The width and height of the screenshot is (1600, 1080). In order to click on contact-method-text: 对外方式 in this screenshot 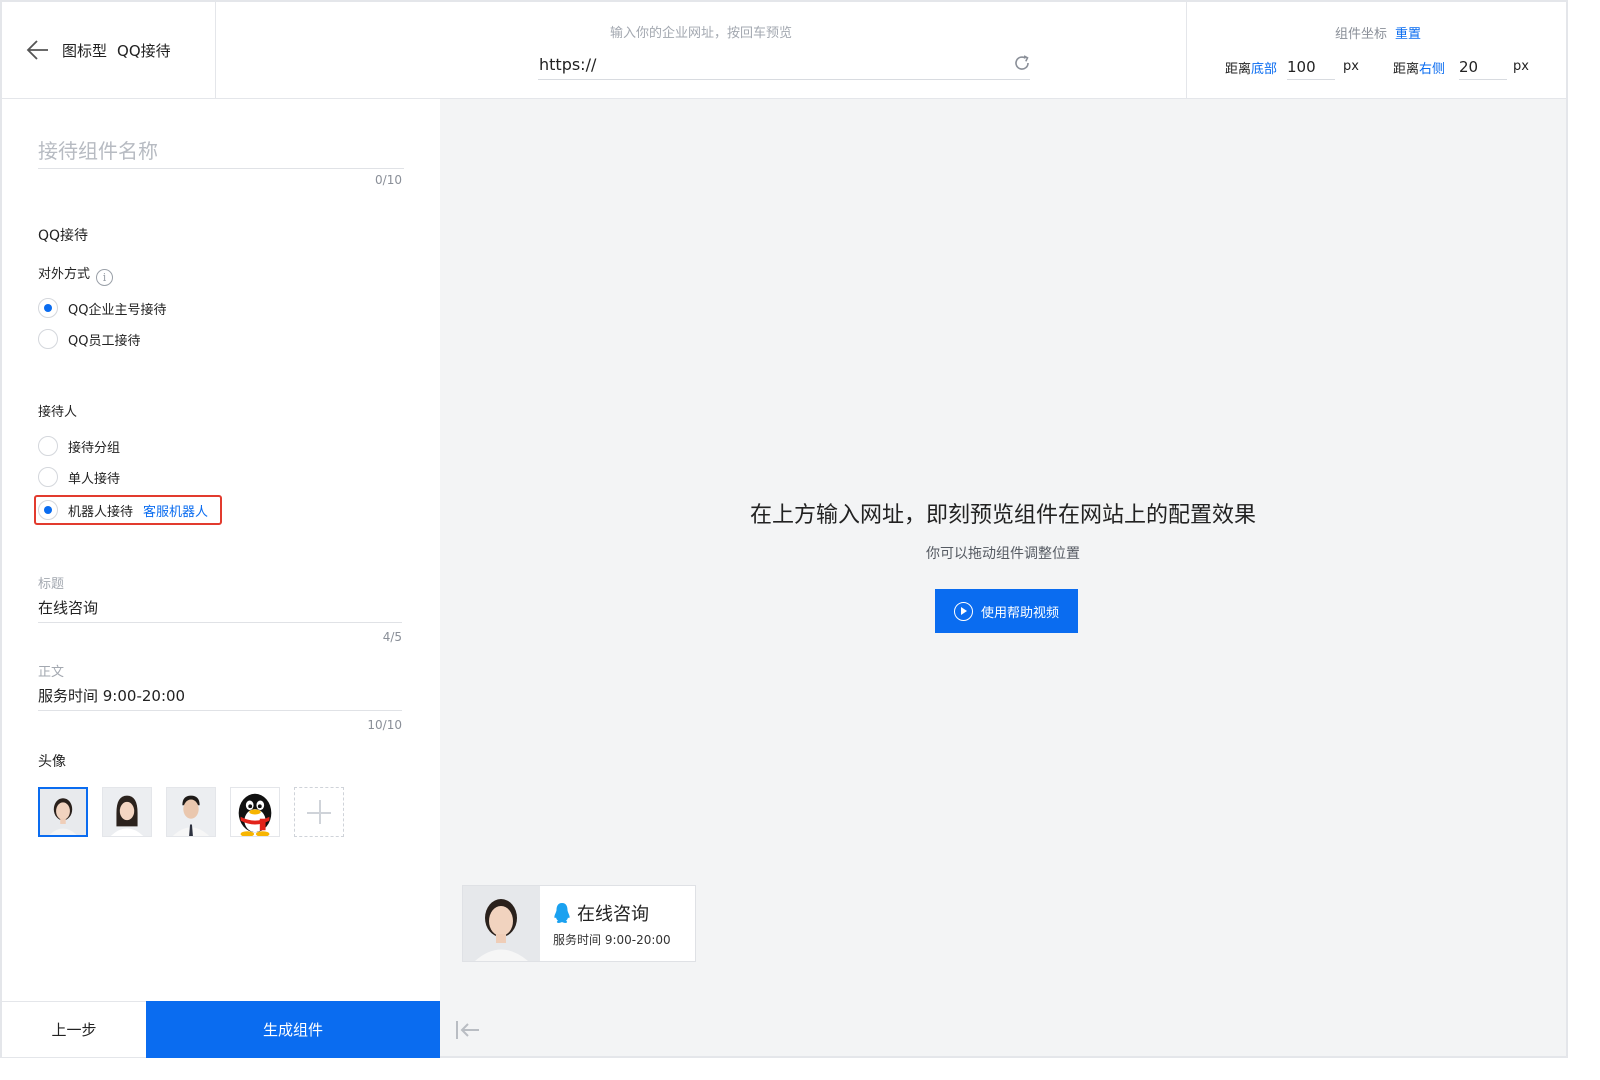, I will do `click(64, 274)`.